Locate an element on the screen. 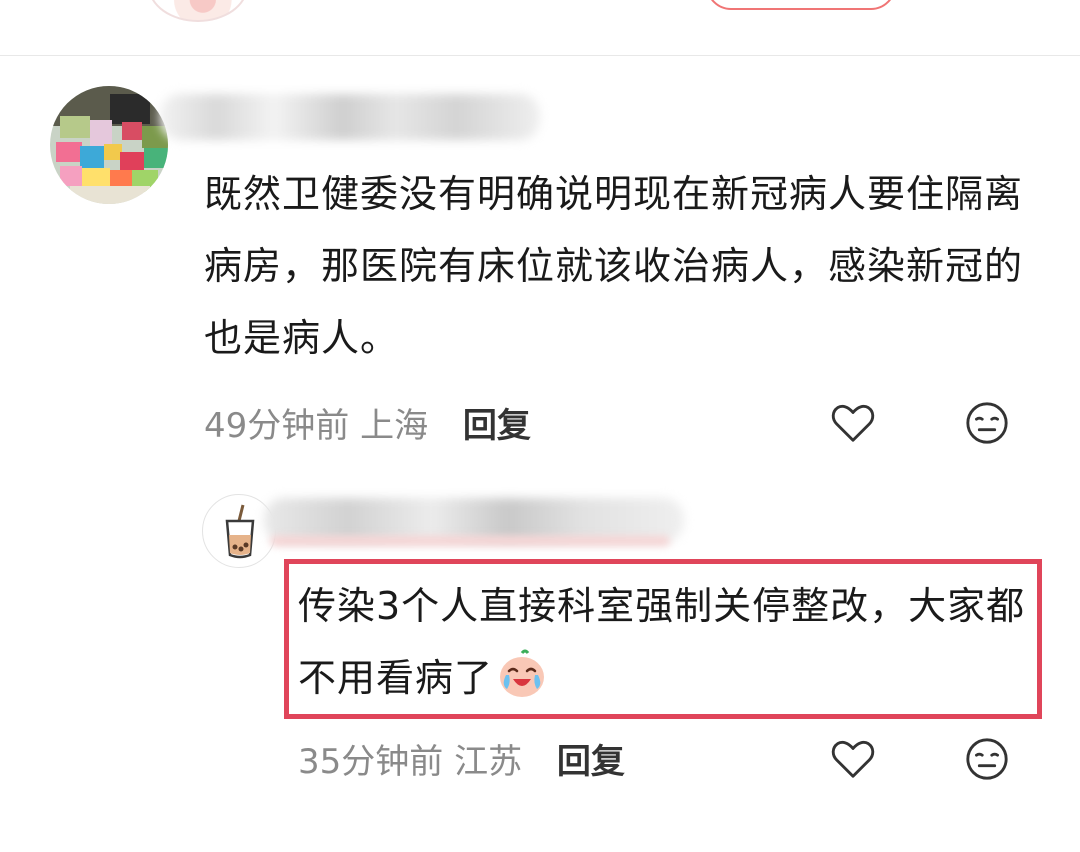 The height and width of the screenshot is (852, 1080). comment-meta: 49分钟前 上海 回复 is located at coordinates (367, 422).